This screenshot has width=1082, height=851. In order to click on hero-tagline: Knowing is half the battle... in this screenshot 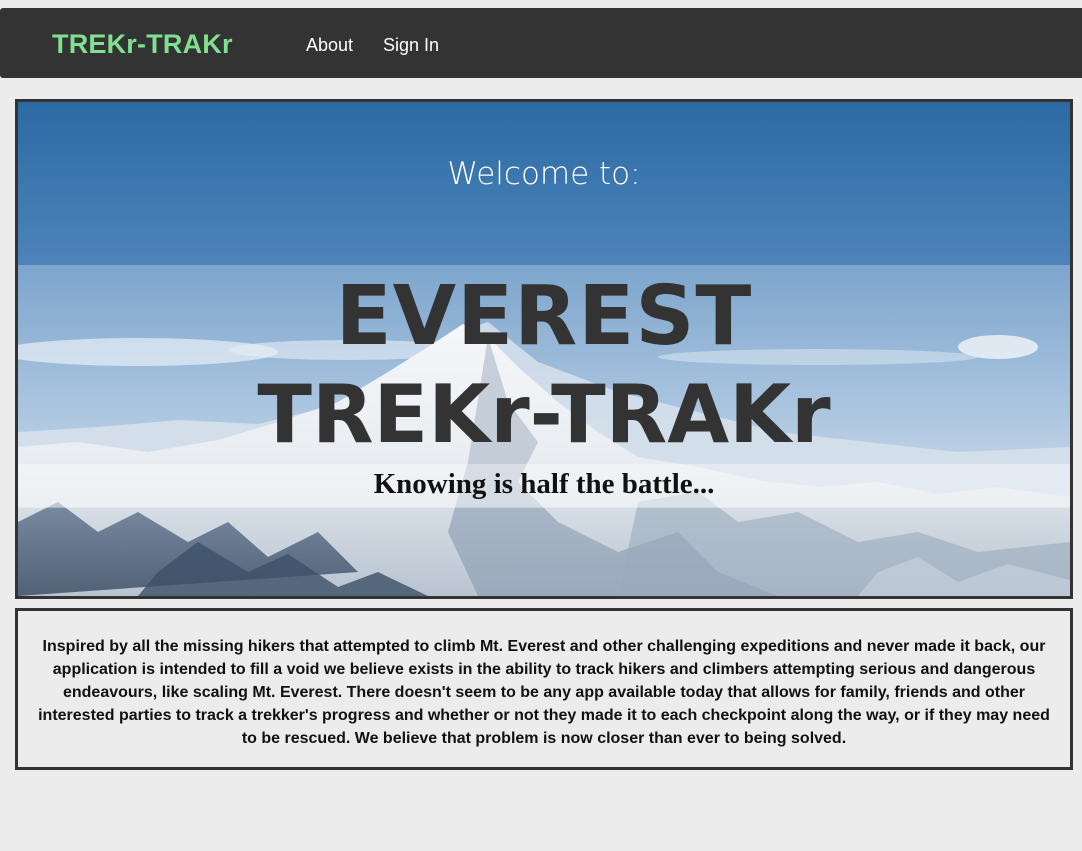, I will do `click(544, 484)`.